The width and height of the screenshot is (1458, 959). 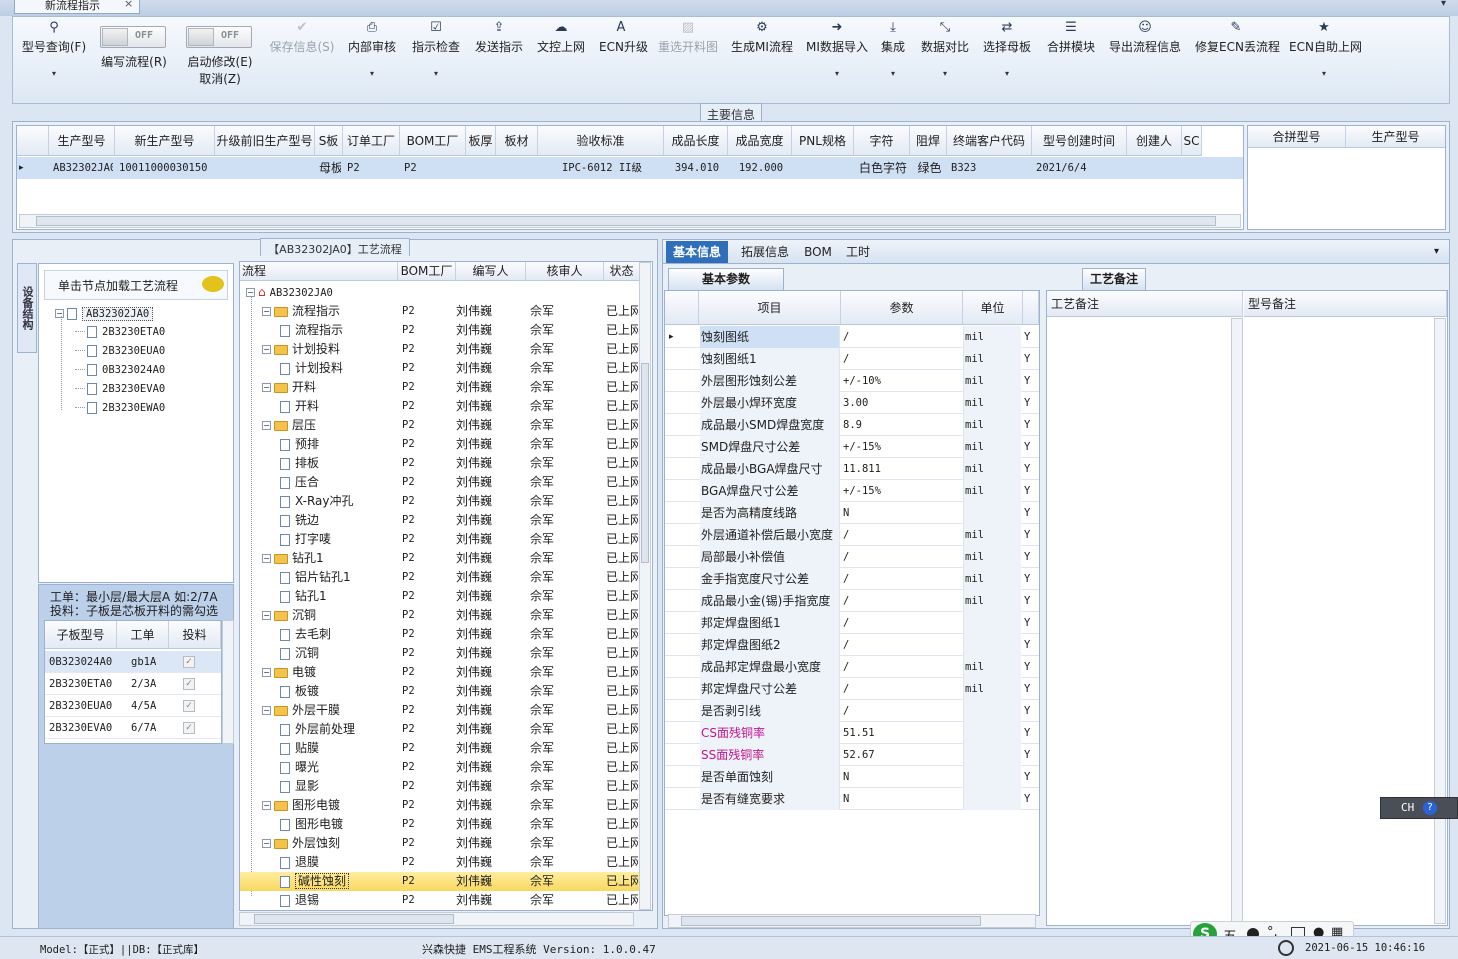 I want to click on param-row: 成品邦定焊盘最小宽度 / mil Y, so click(x=852, y=667).